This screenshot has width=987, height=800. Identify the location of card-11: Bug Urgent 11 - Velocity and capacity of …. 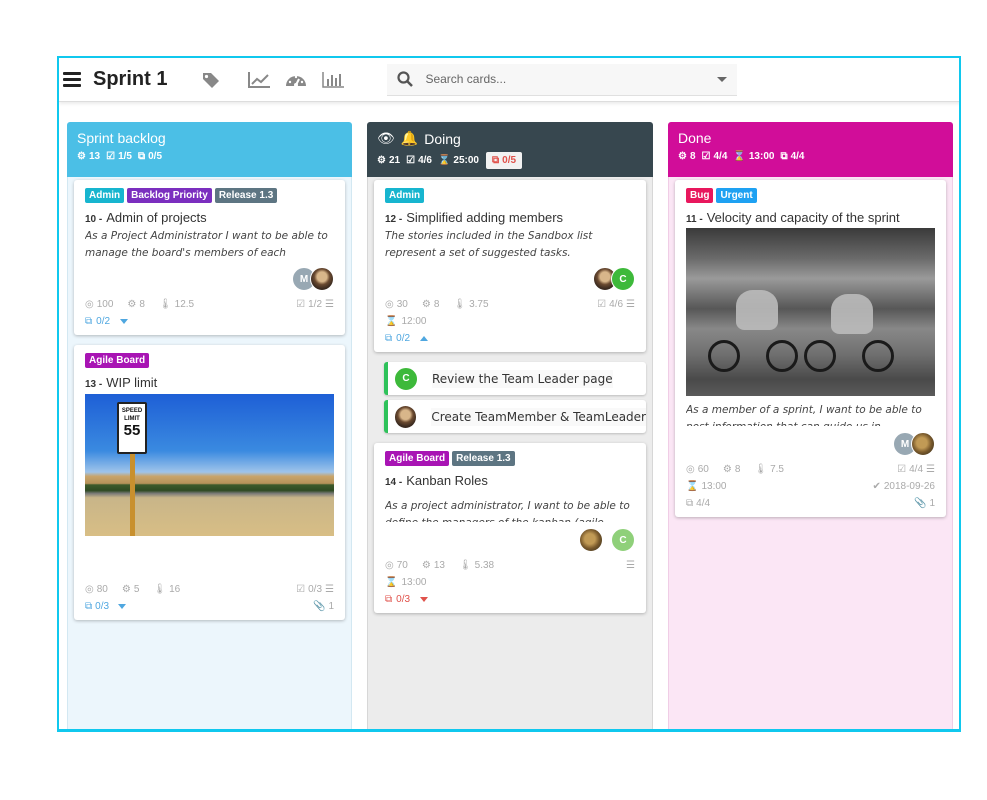
(810, 348).